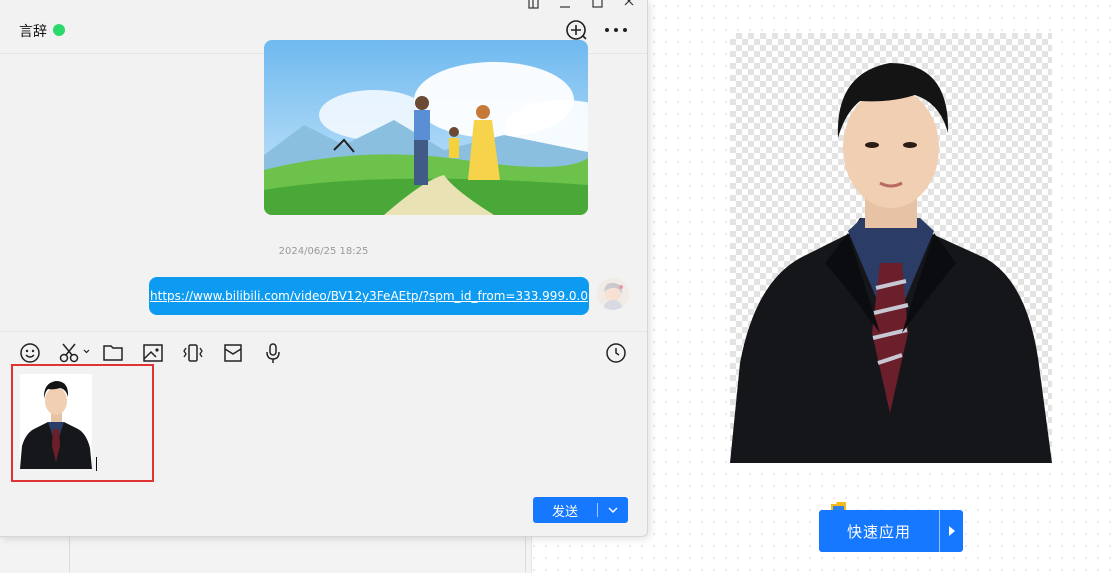  Describe the element at coordinates (879, 531) in the screenshot. I see `quick-apply-label: 快速应用` at that location.